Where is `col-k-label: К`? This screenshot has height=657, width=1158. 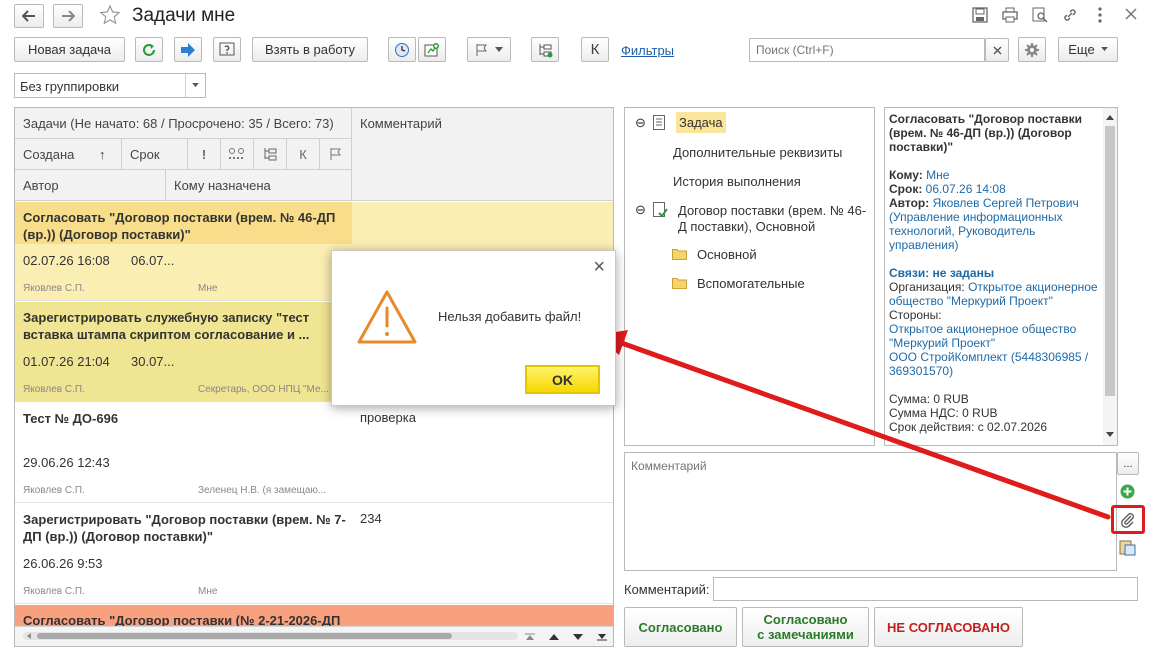 col-k-label: К is located at coordinates (303, 154).